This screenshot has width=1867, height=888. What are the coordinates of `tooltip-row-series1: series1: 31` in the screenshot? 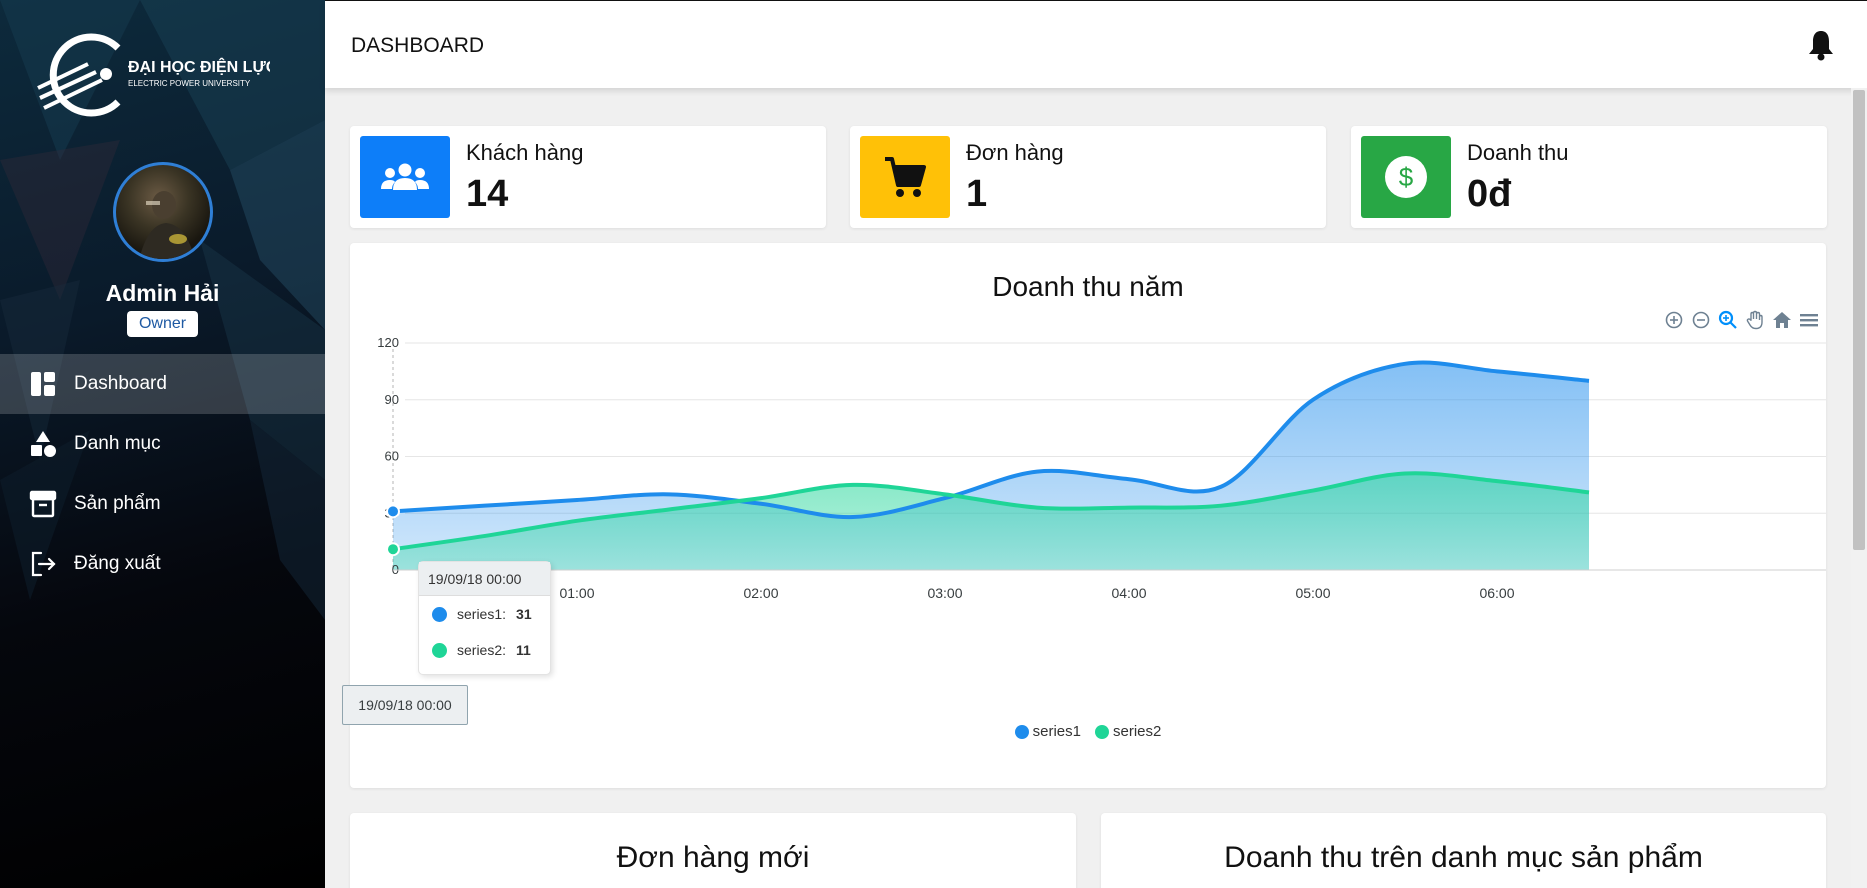 It's located at (484, 614).